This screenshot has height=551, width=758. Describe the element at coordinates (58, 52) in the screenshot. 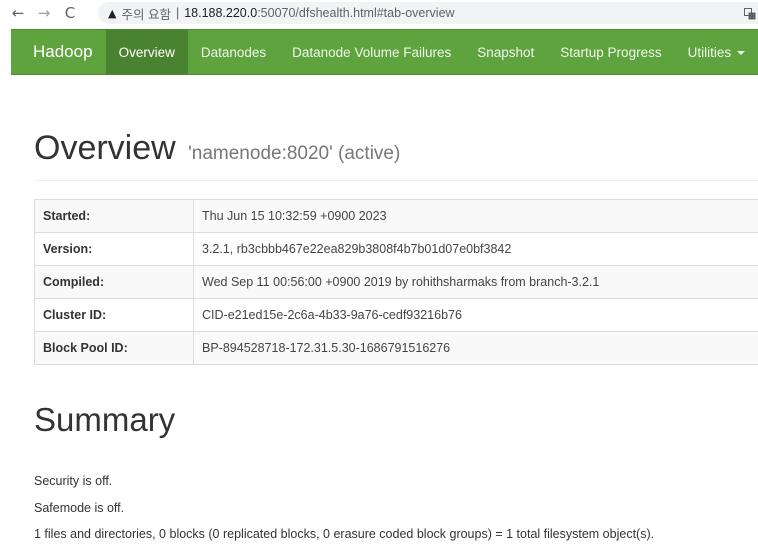

I see `hadoop-brand-link: Hadoop` at that location.